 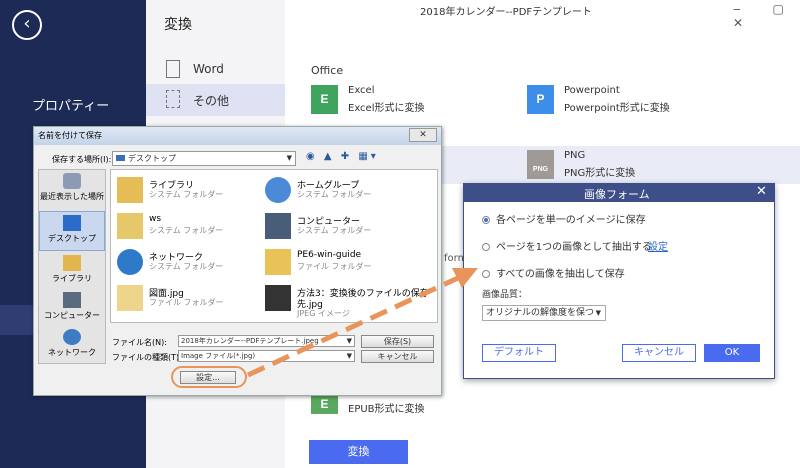 What do you see at coordinates (72, 315) in the screenshot?
I see `place-label: コンピューター` at bounding box center [72, 315].